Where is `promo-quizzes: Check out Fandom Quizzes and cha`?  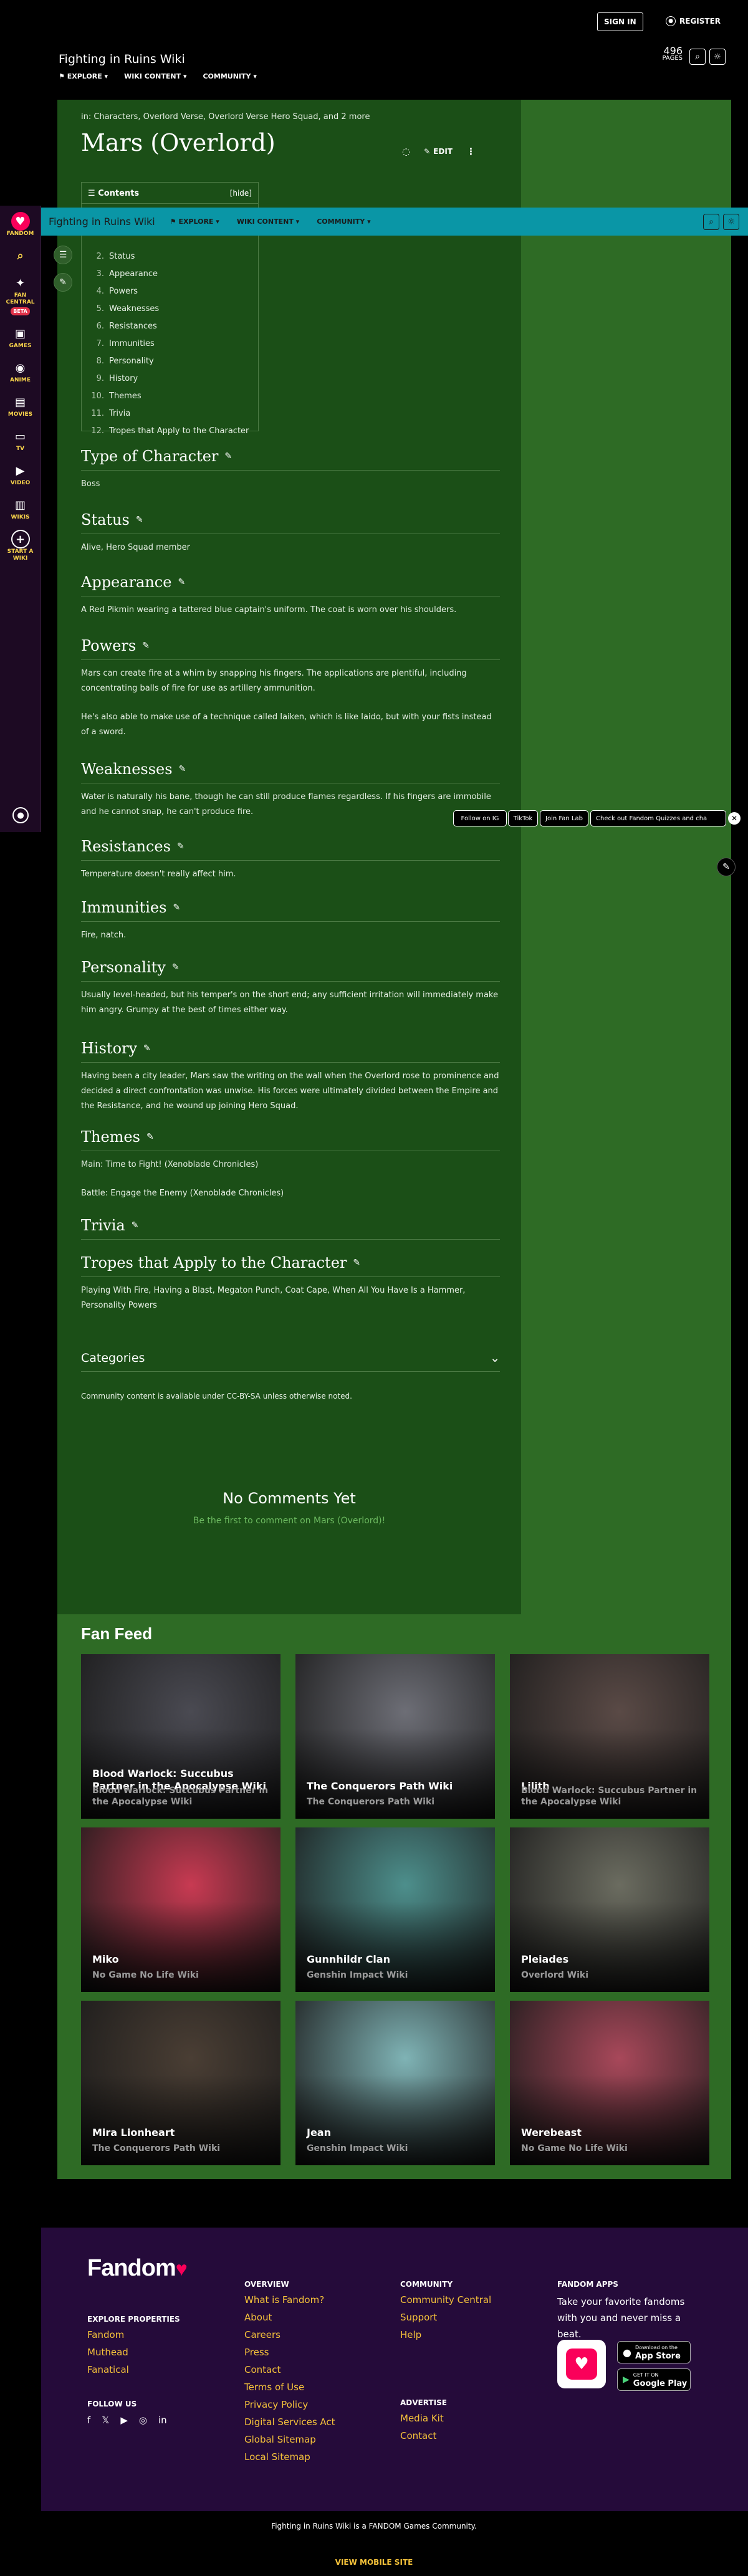
promo-quizzes: Check out Fandom Quizzes and cha is located at coordinates (658, 818).